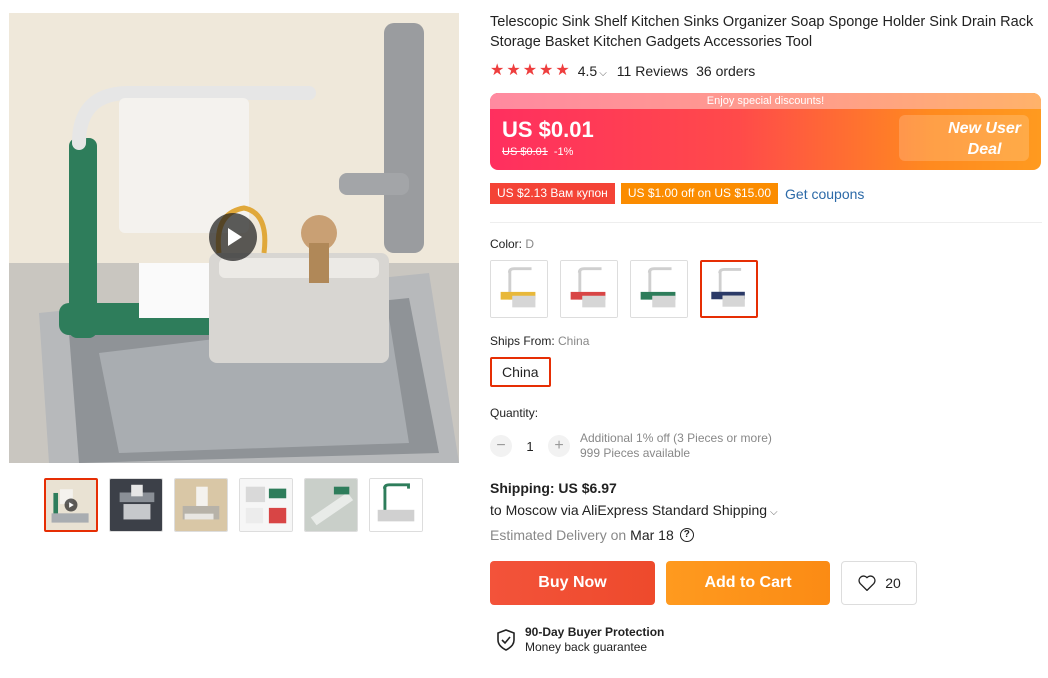  I want to click on protection-title: 90-Day Buyer Protection, so click(595, 632).